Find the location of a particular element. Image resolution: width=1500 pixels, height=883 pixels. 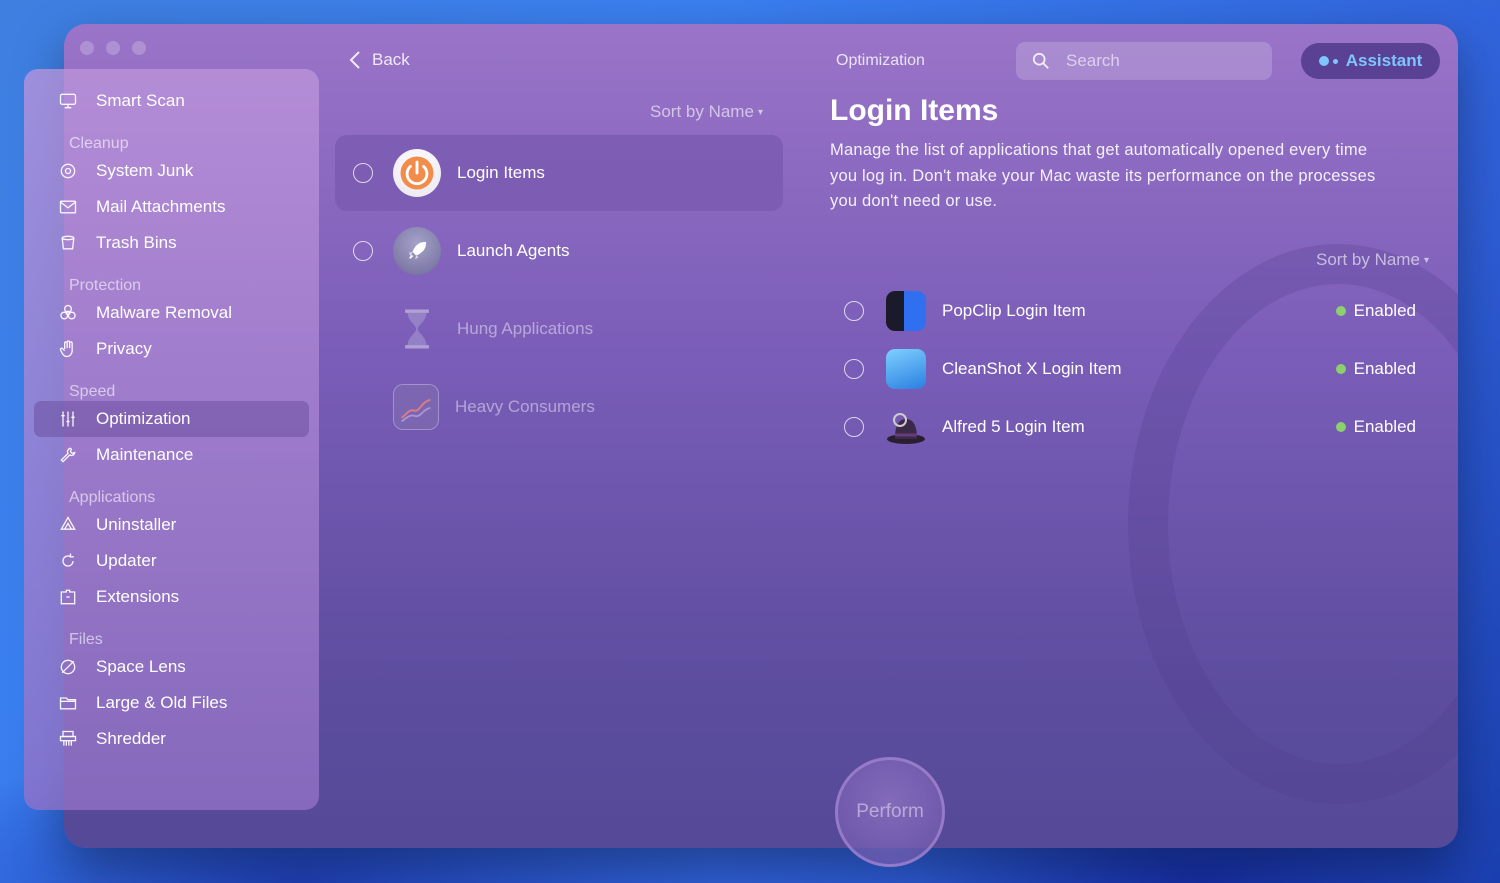

detail-sort-button: Sort by Name ▾ is located at coordinates (1372, 260).